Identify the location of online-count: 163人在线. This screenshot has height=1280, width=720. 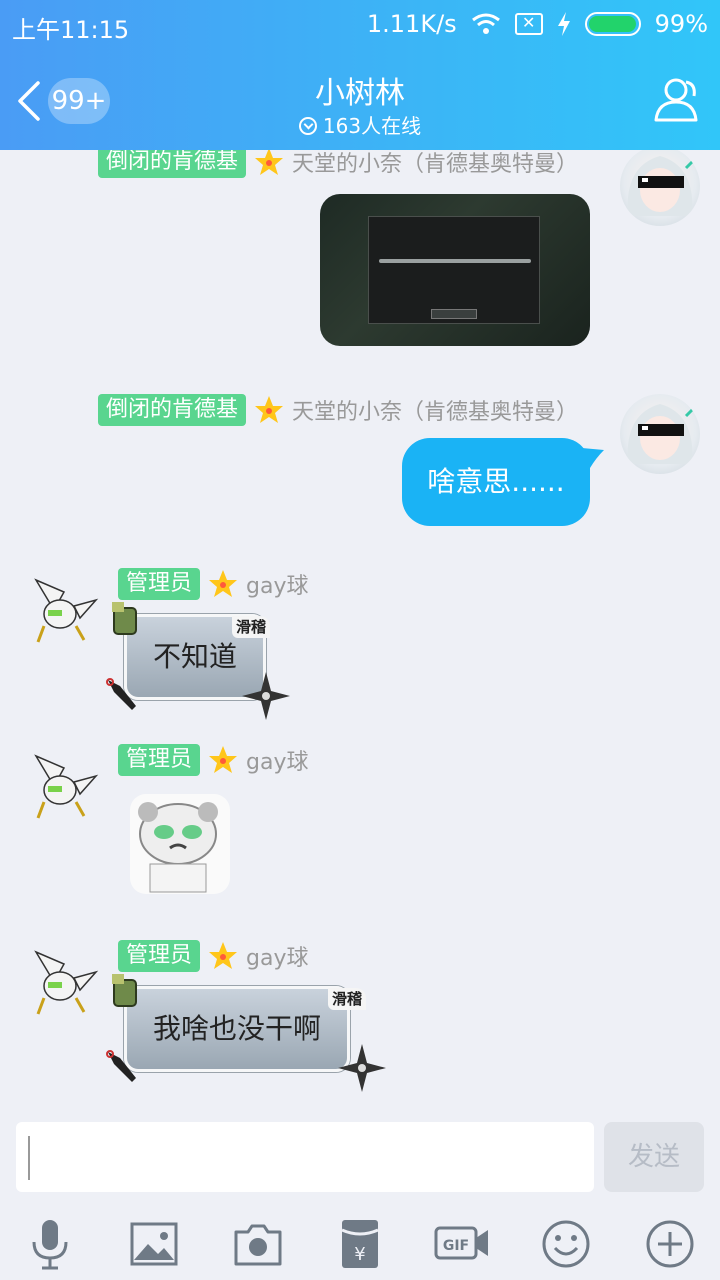
(360, 124).